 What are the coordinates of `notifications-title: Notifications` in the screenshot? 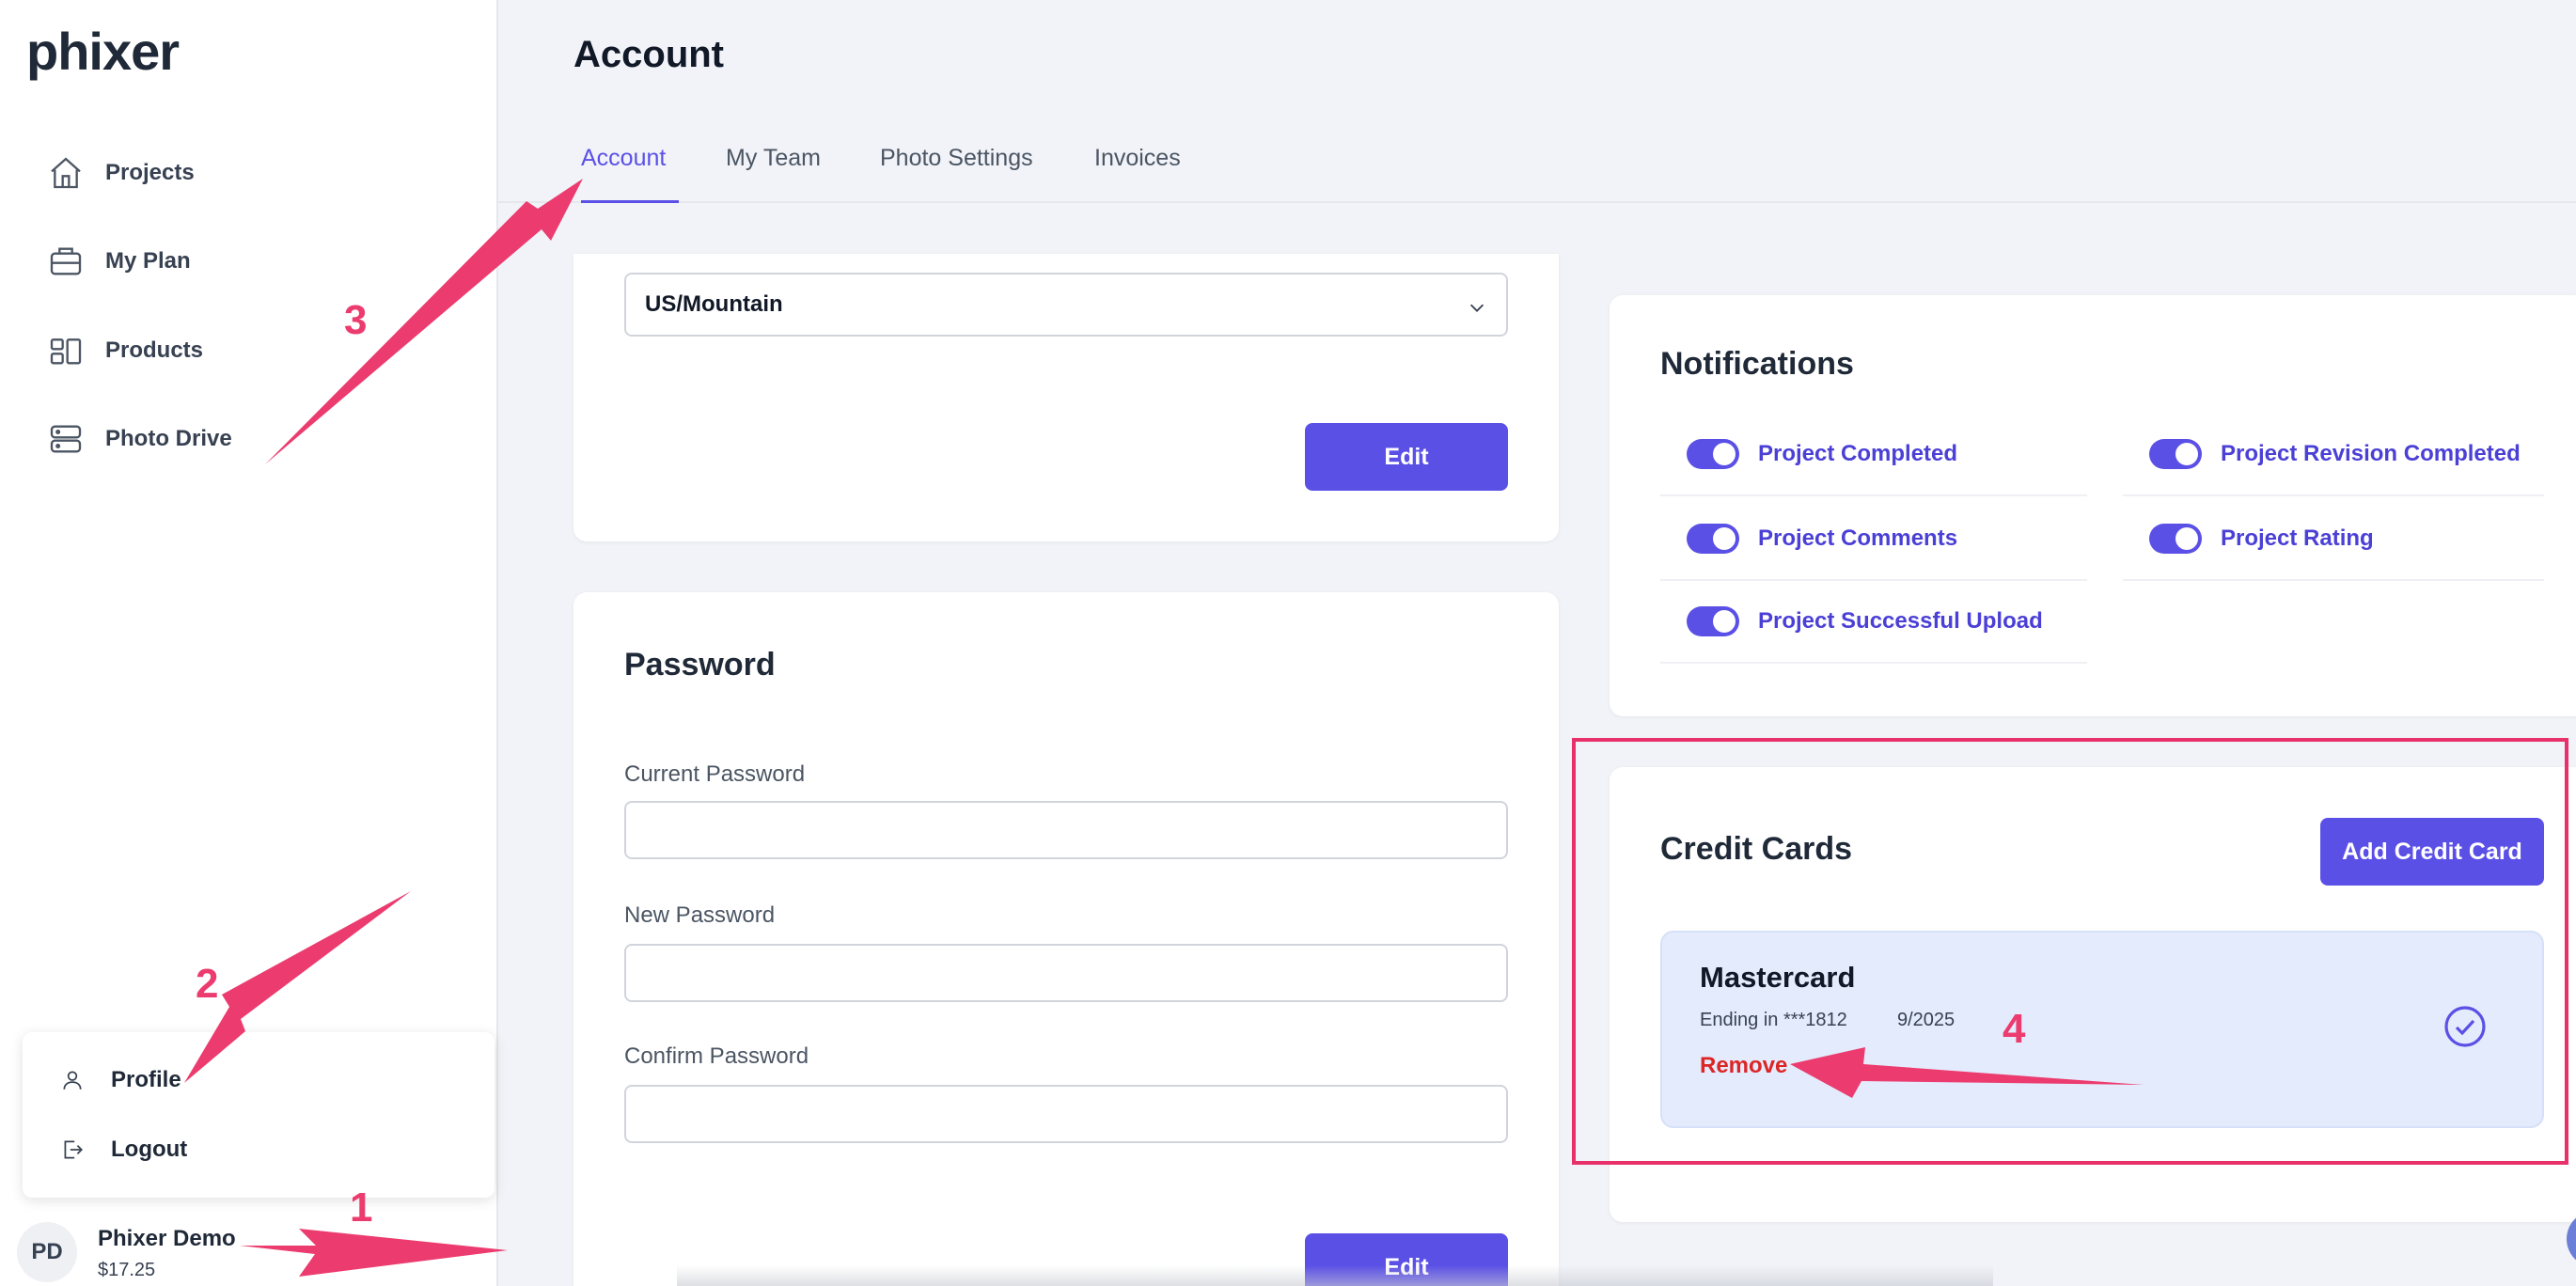 It's located at (1757, 364).